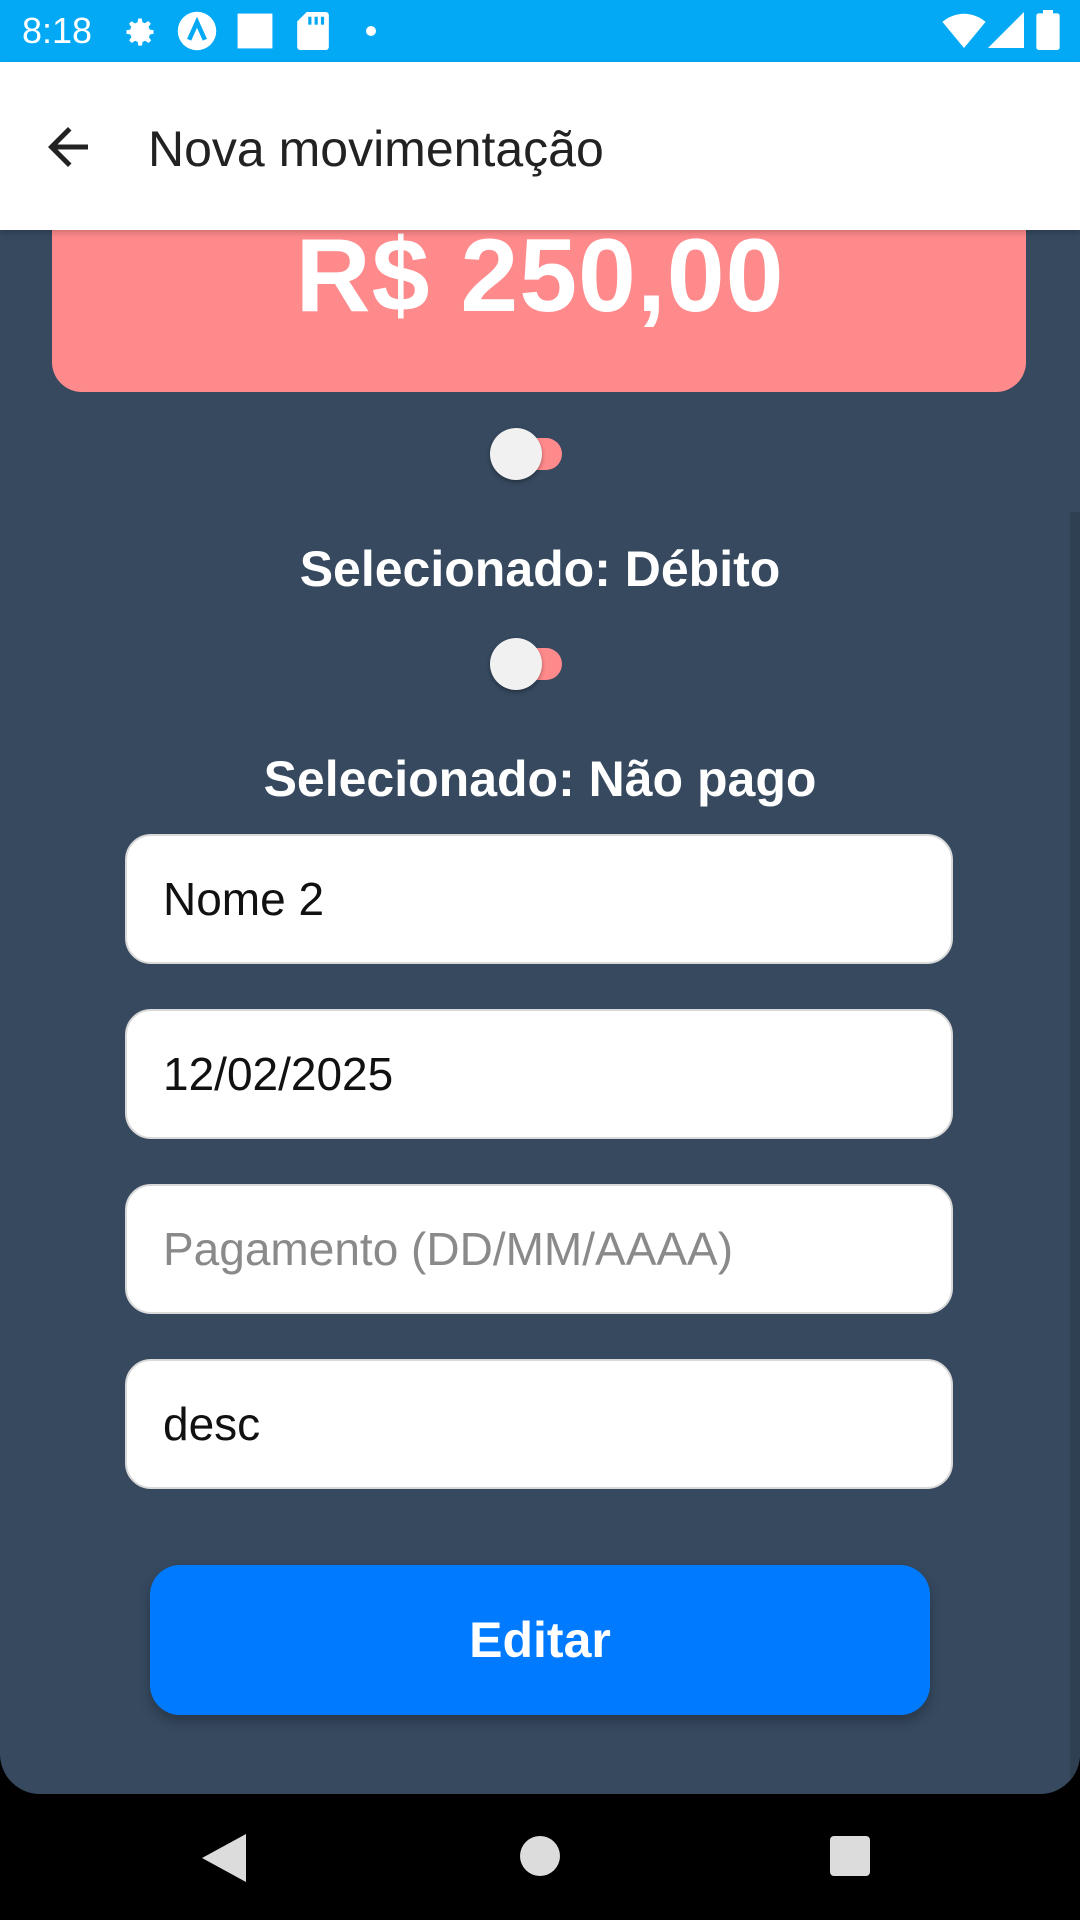 This screenshot has width=1080, height=1920. Describe the element at coordinates (540, 31) in the screenshot. I see `status-bar: 8:18` at that location.